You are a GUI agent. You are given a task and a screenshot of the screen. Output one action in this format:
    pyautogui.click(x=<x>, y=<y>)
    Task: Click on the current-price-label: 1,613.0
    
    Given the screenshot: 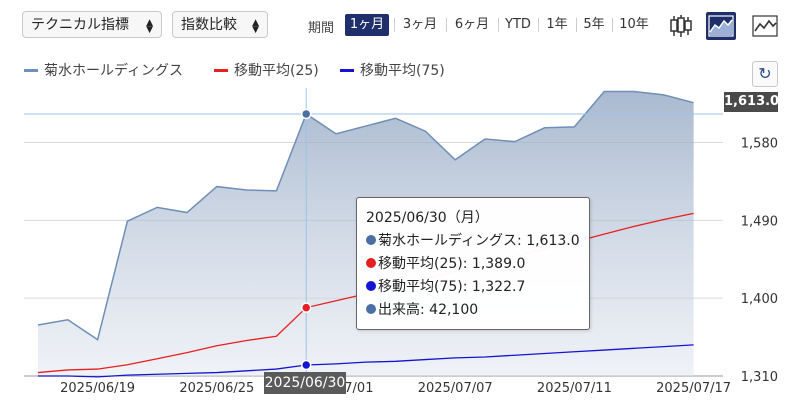 What is the action you would take?
    pyautogui.click(x=751, y=102)
    